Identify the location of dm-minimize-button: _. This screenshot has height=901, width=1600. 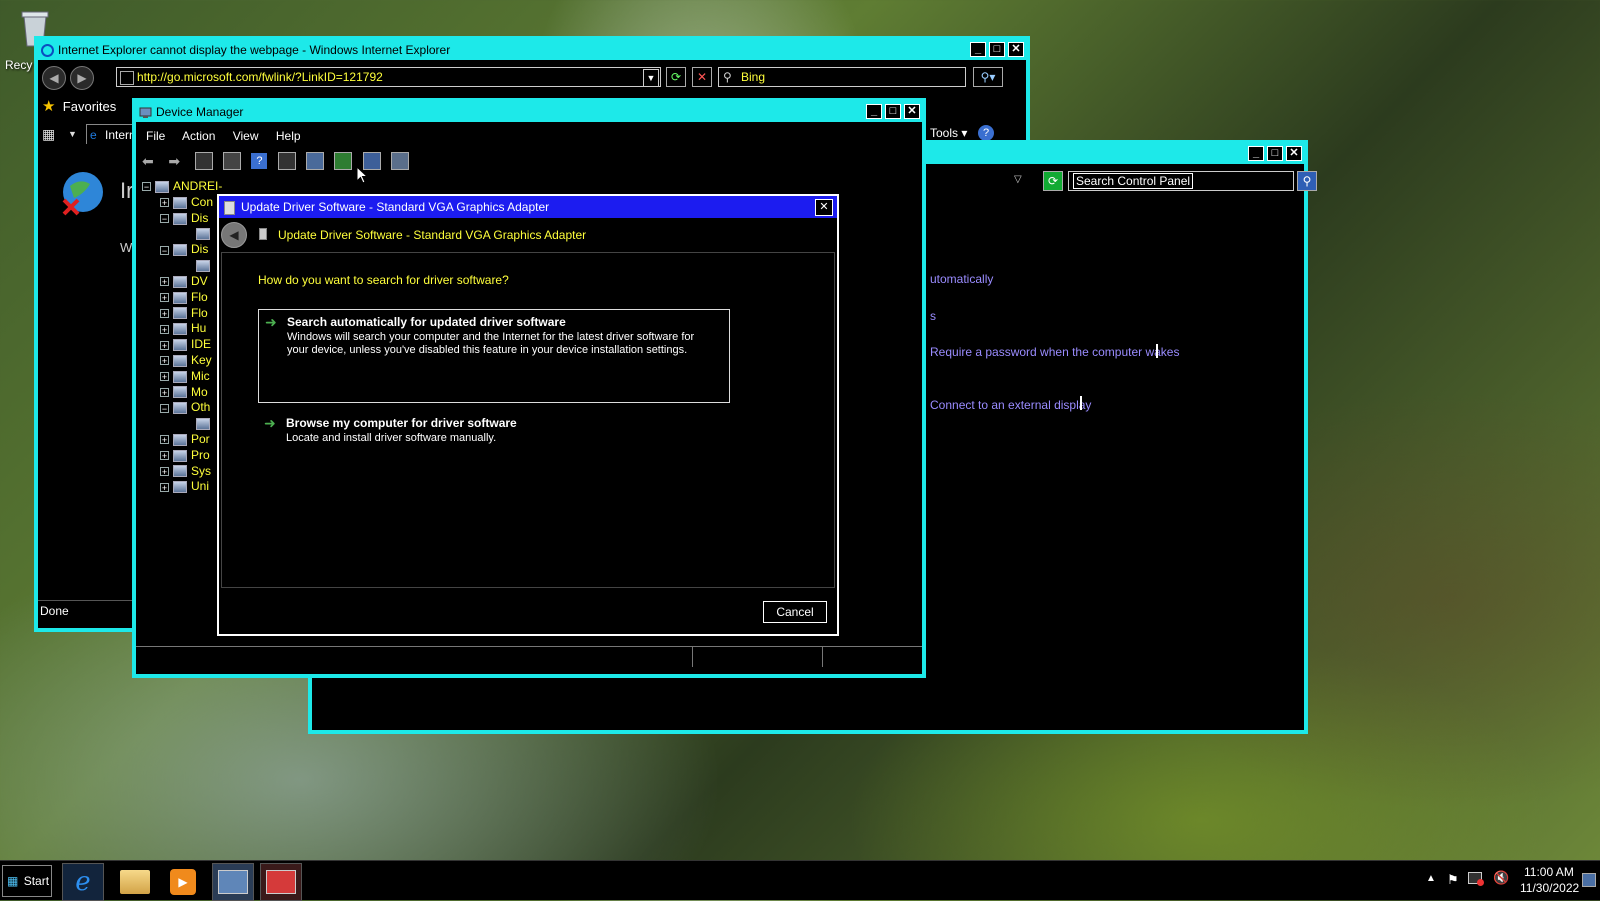
(874, 111).